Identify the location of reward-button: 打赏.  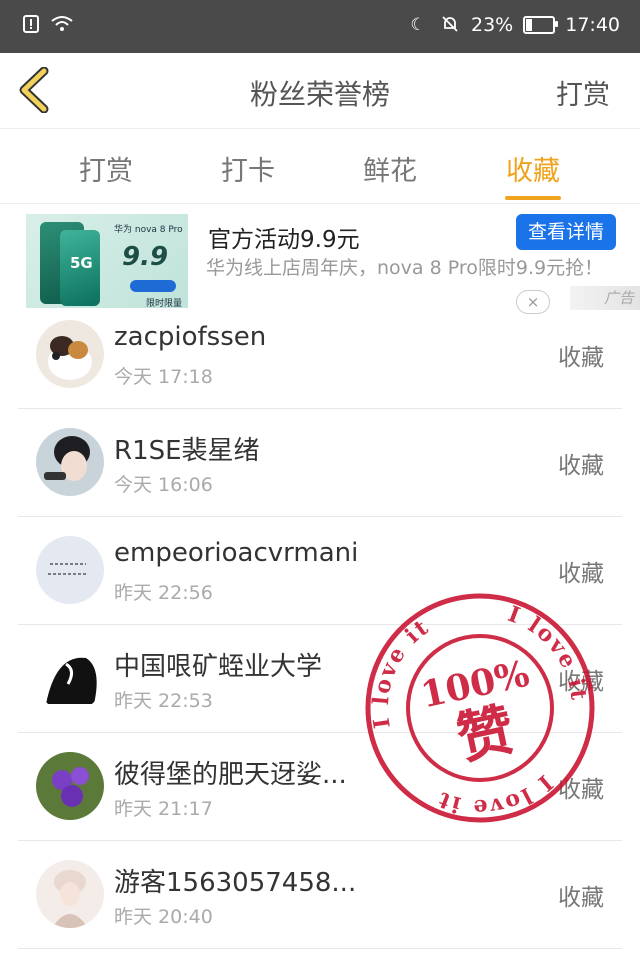
(583, 92).